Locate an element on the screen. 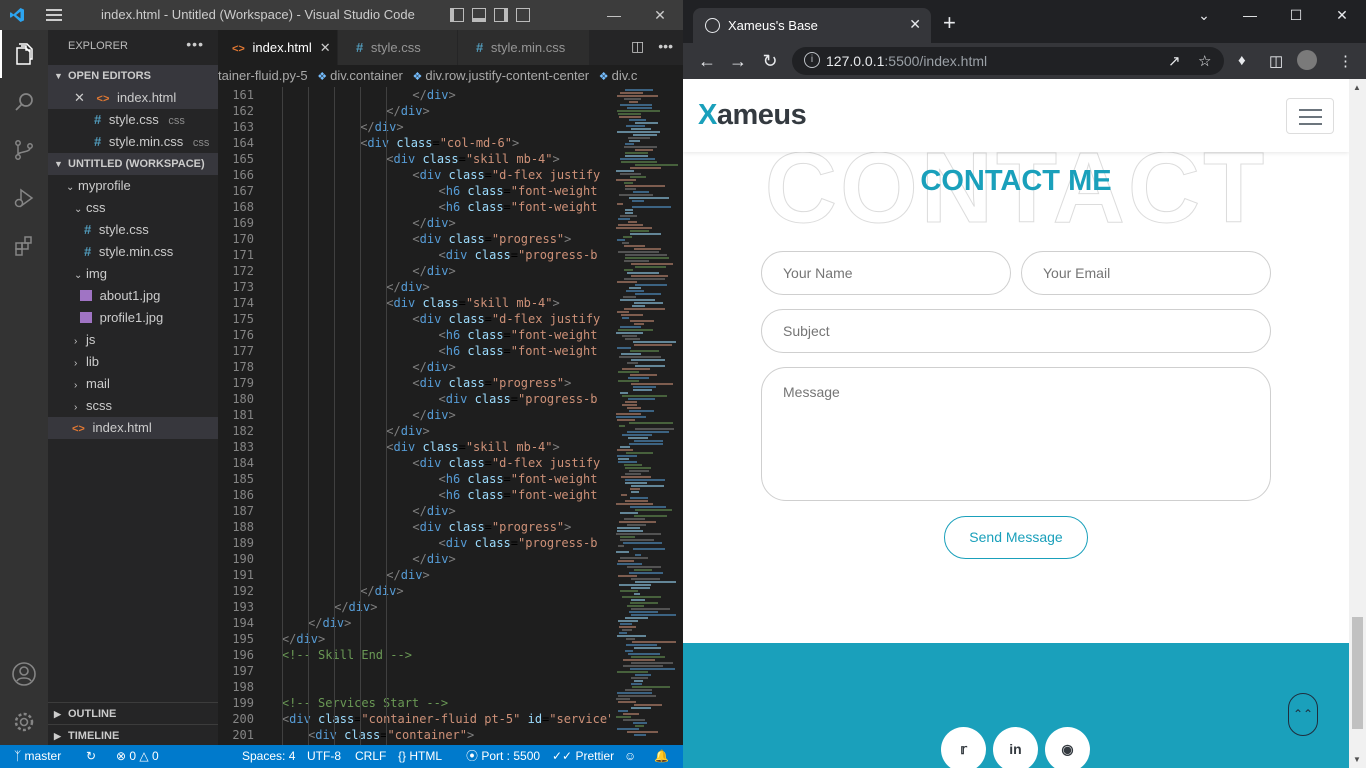 This screenshot has width=1366, height=768. code-line: 174 <div class="skill mb-4"> is located at coordinates (414, 303).